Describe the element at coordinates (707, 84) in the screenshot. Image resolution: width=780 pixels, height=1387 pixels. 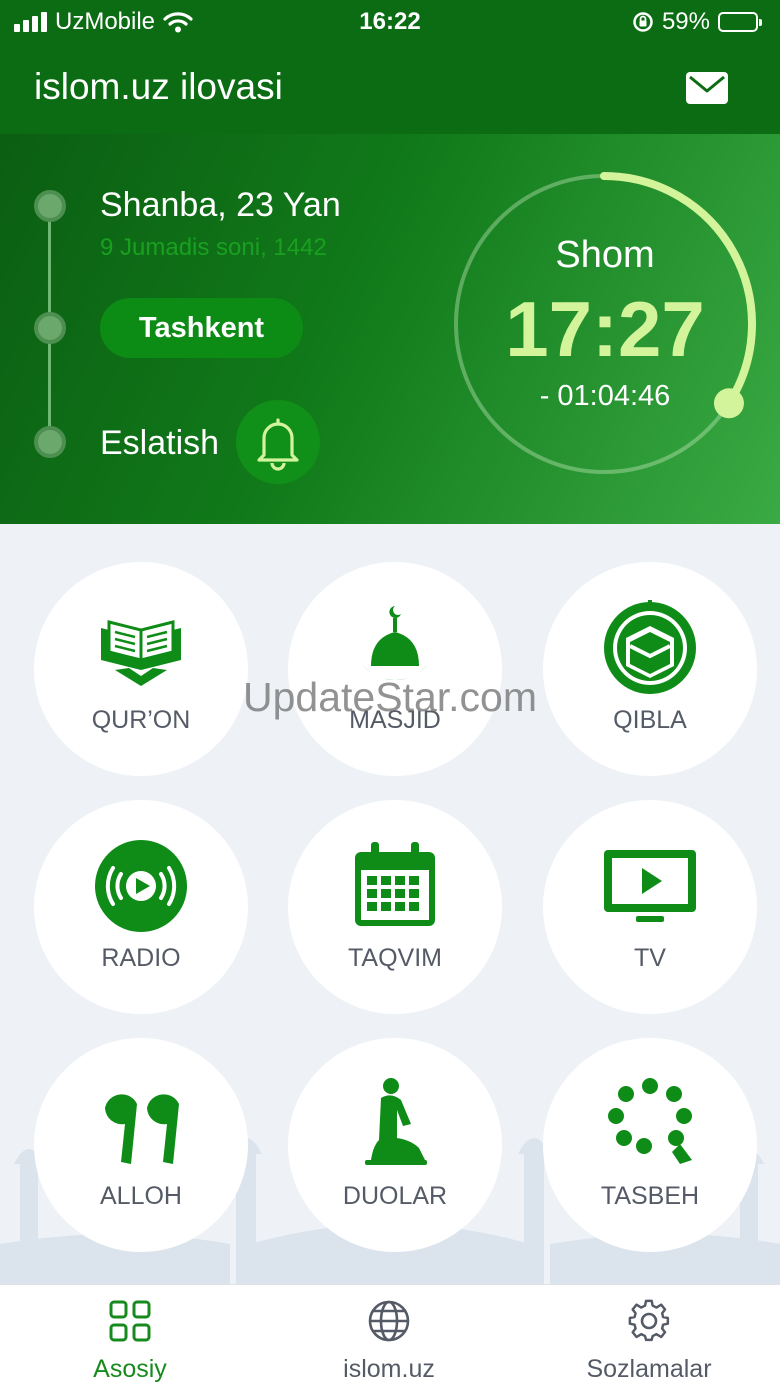
I see `mail-icon` at that location.